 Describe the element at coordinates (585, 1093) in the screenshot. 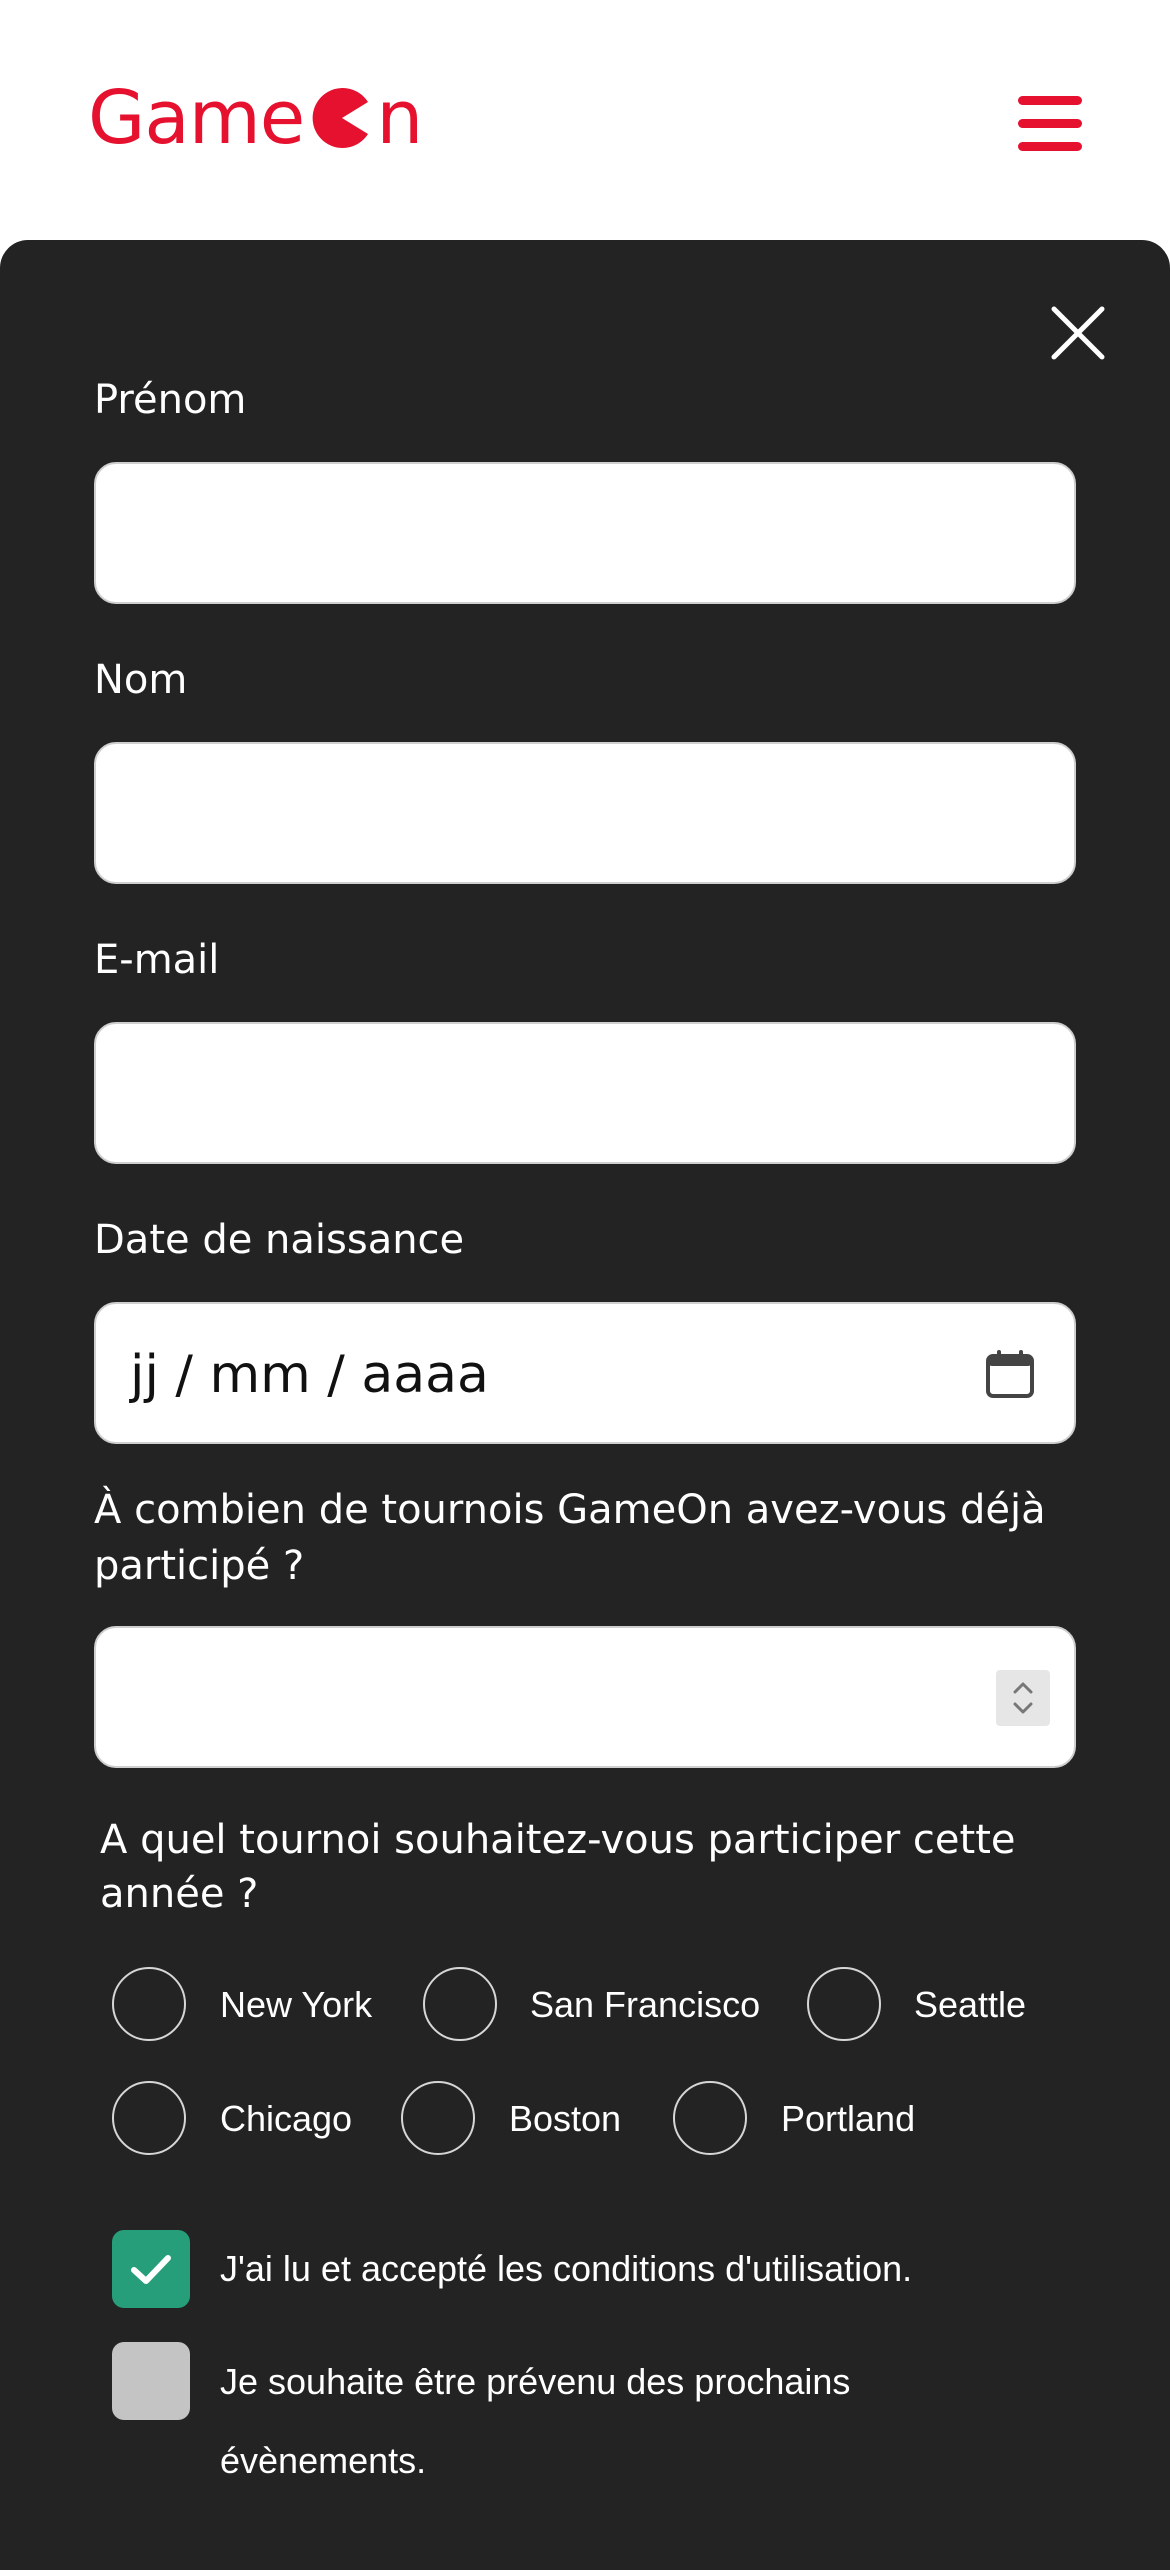

I see `email-input` at that location.